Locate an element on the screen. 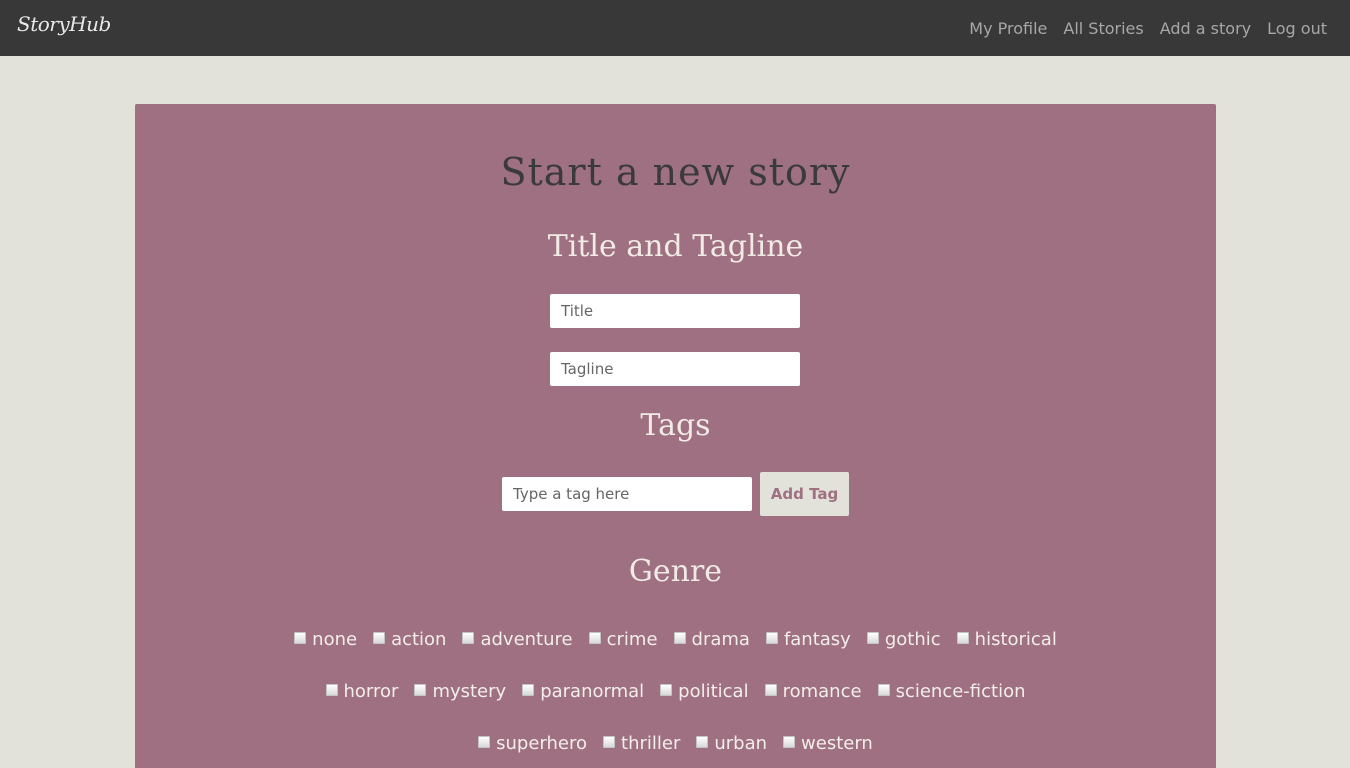  genre-option-drama: drama is located at coordinates (711, 639).